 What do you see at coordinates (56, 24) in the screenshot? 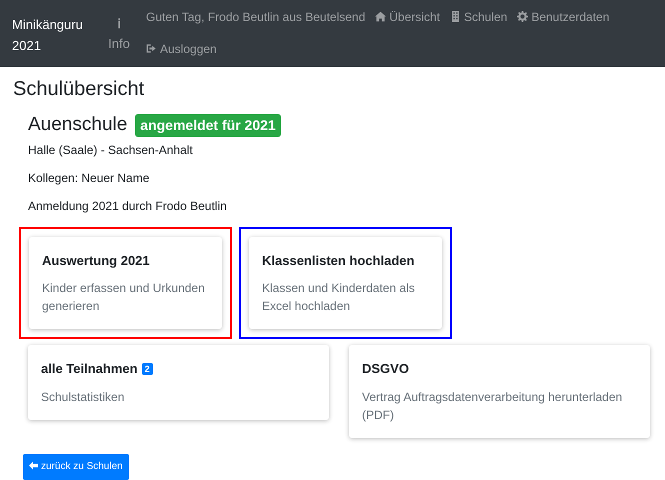
I see `brand-text: Minikänguru` at bounding box center [56, 24].